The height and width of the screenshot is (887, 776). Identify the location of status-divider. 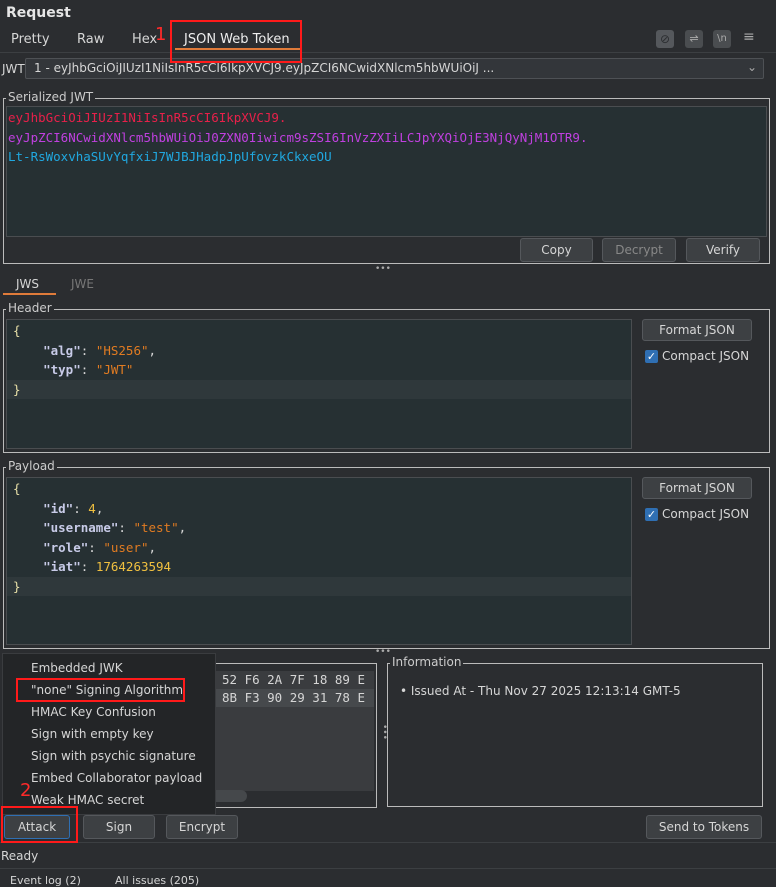
(388, 842).